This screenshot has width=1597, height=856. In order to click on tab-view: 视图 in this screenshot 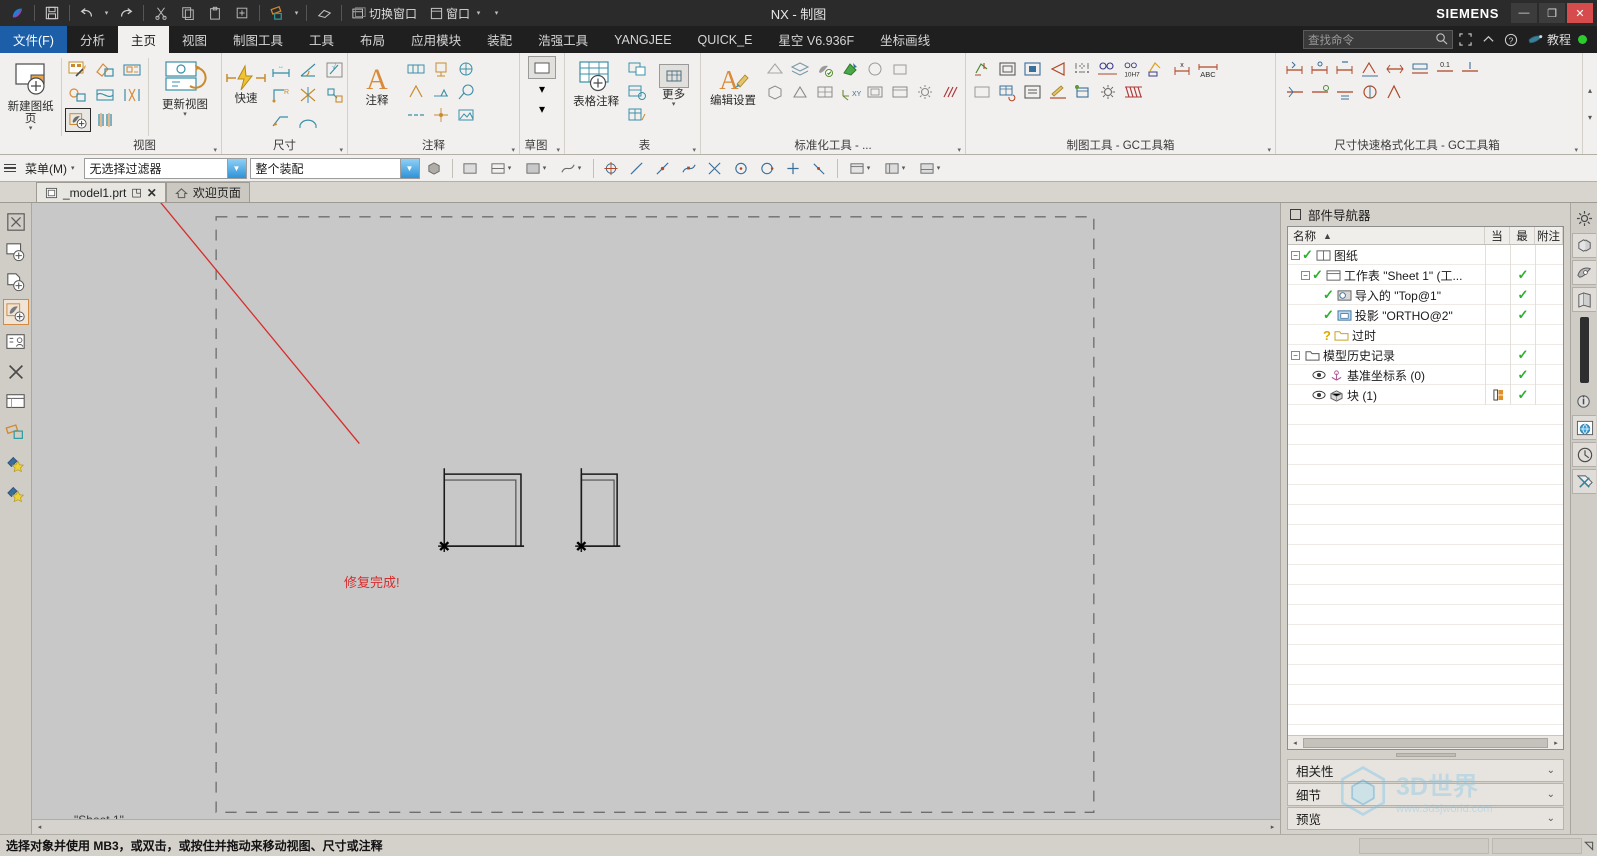, I will do `click(194, 39)`.